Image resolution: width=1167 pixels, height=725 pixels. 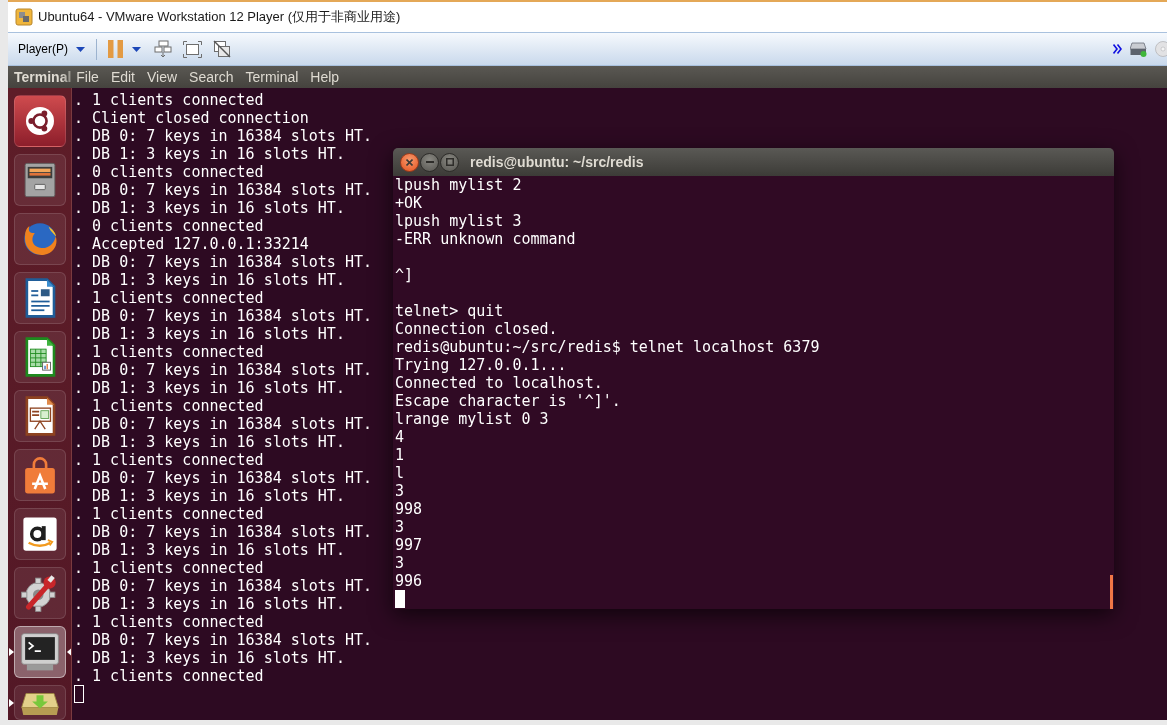 What do you see at coordinates (607, 347) in the screenshot?
I see `terminal-line: redis@ubuntu:~/src/redis$ telnet localhost 6379` at bounding box center [607, 347].